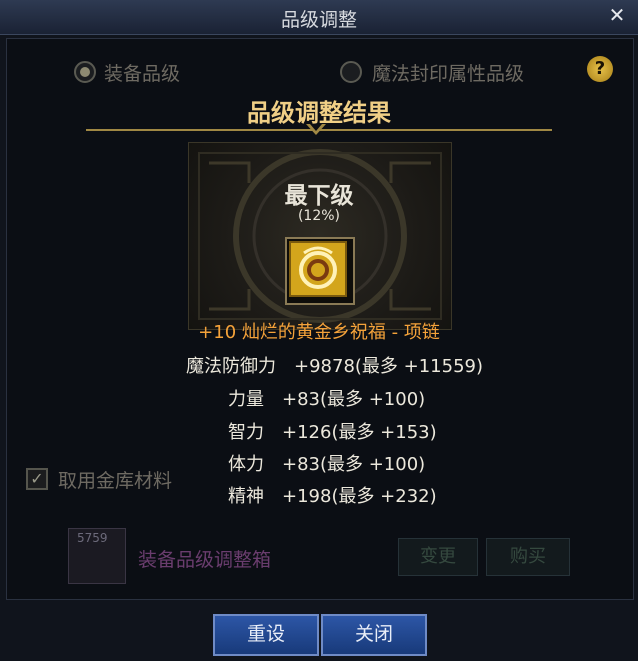 Image resolution: width=638 pixels, height=661 pixels. Describe the element at coordinates (448, 74) in the screenshot. I see `radio-magic-label: 魔法封印属性品级` at that location.